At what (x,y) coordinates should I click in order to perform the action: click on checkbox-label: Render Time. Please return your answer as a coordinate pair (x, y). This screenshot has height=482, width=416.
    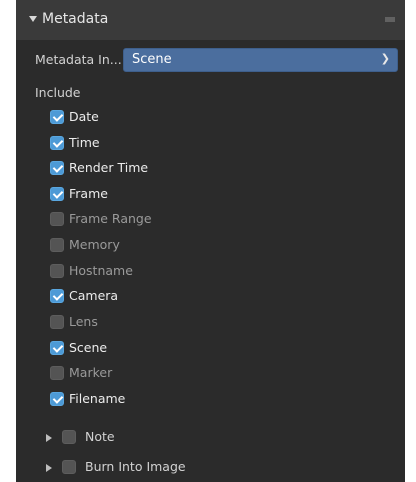
    Looking at the image, I should click on (109, 167).